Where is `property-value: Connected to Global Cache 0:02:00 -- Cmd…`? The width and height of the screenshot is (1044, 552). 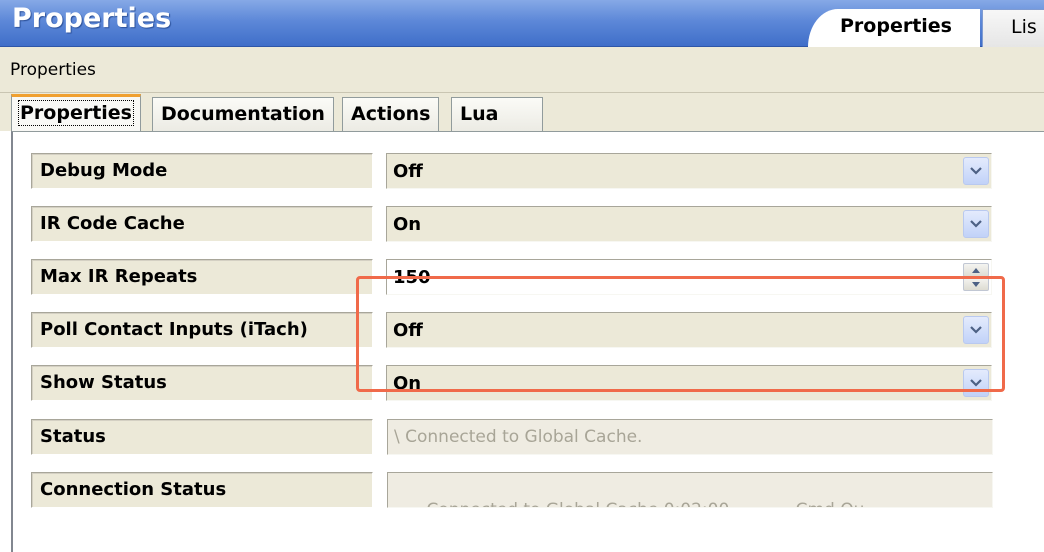
property-value: Connected to Global Cache 0:02:00 -- Cmd… is located at coordinates (645, 503).